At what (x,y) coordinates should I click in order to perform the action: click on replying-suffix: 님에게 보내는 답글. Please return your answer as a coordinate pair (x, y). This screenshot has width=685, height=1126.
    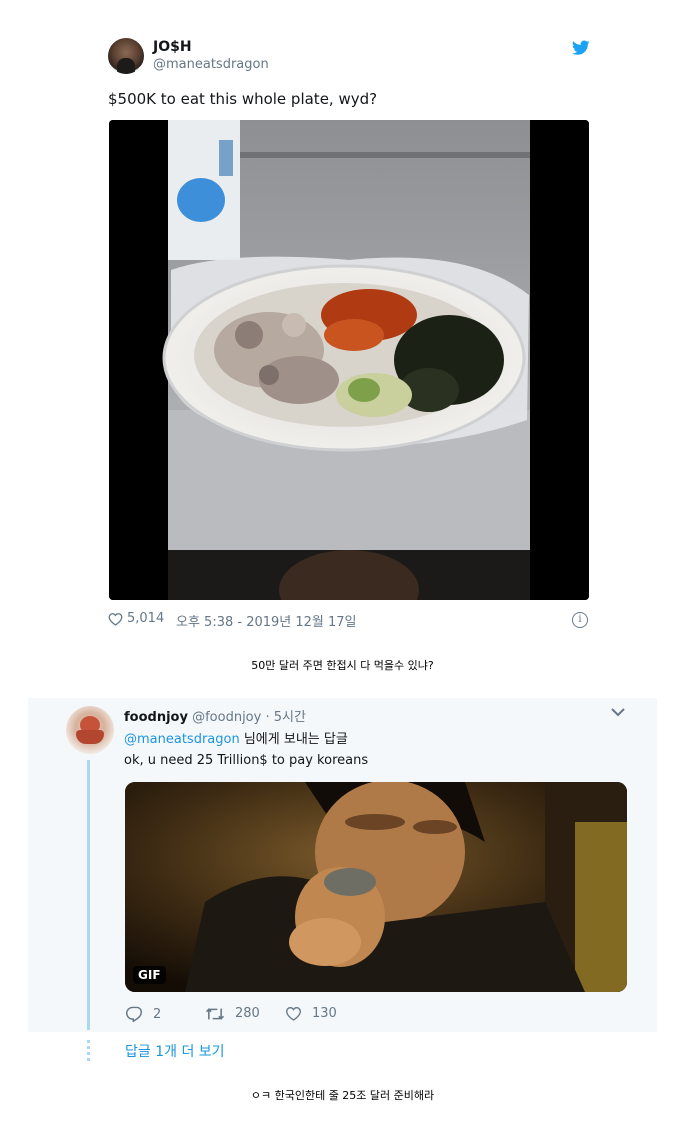
    Looking at the image, I should click on (293, 739).